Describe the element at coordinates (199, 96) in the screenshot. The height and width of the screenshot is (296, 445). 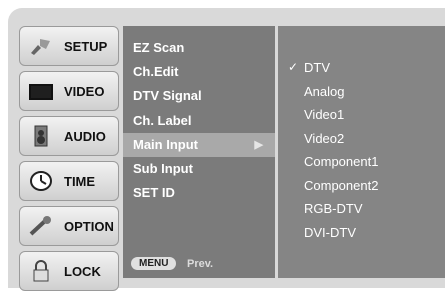
I see `submenu-dtv-signal: DTV Signal` at that location.